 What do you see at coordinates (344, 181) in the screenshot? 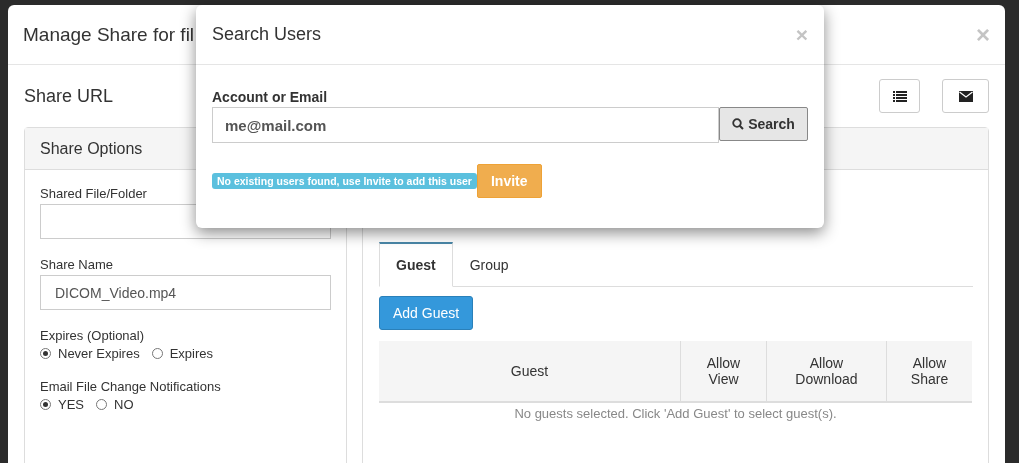
I see `notice-label: No existing users found, use Invite to add this user` at bounding box center [344, 181].